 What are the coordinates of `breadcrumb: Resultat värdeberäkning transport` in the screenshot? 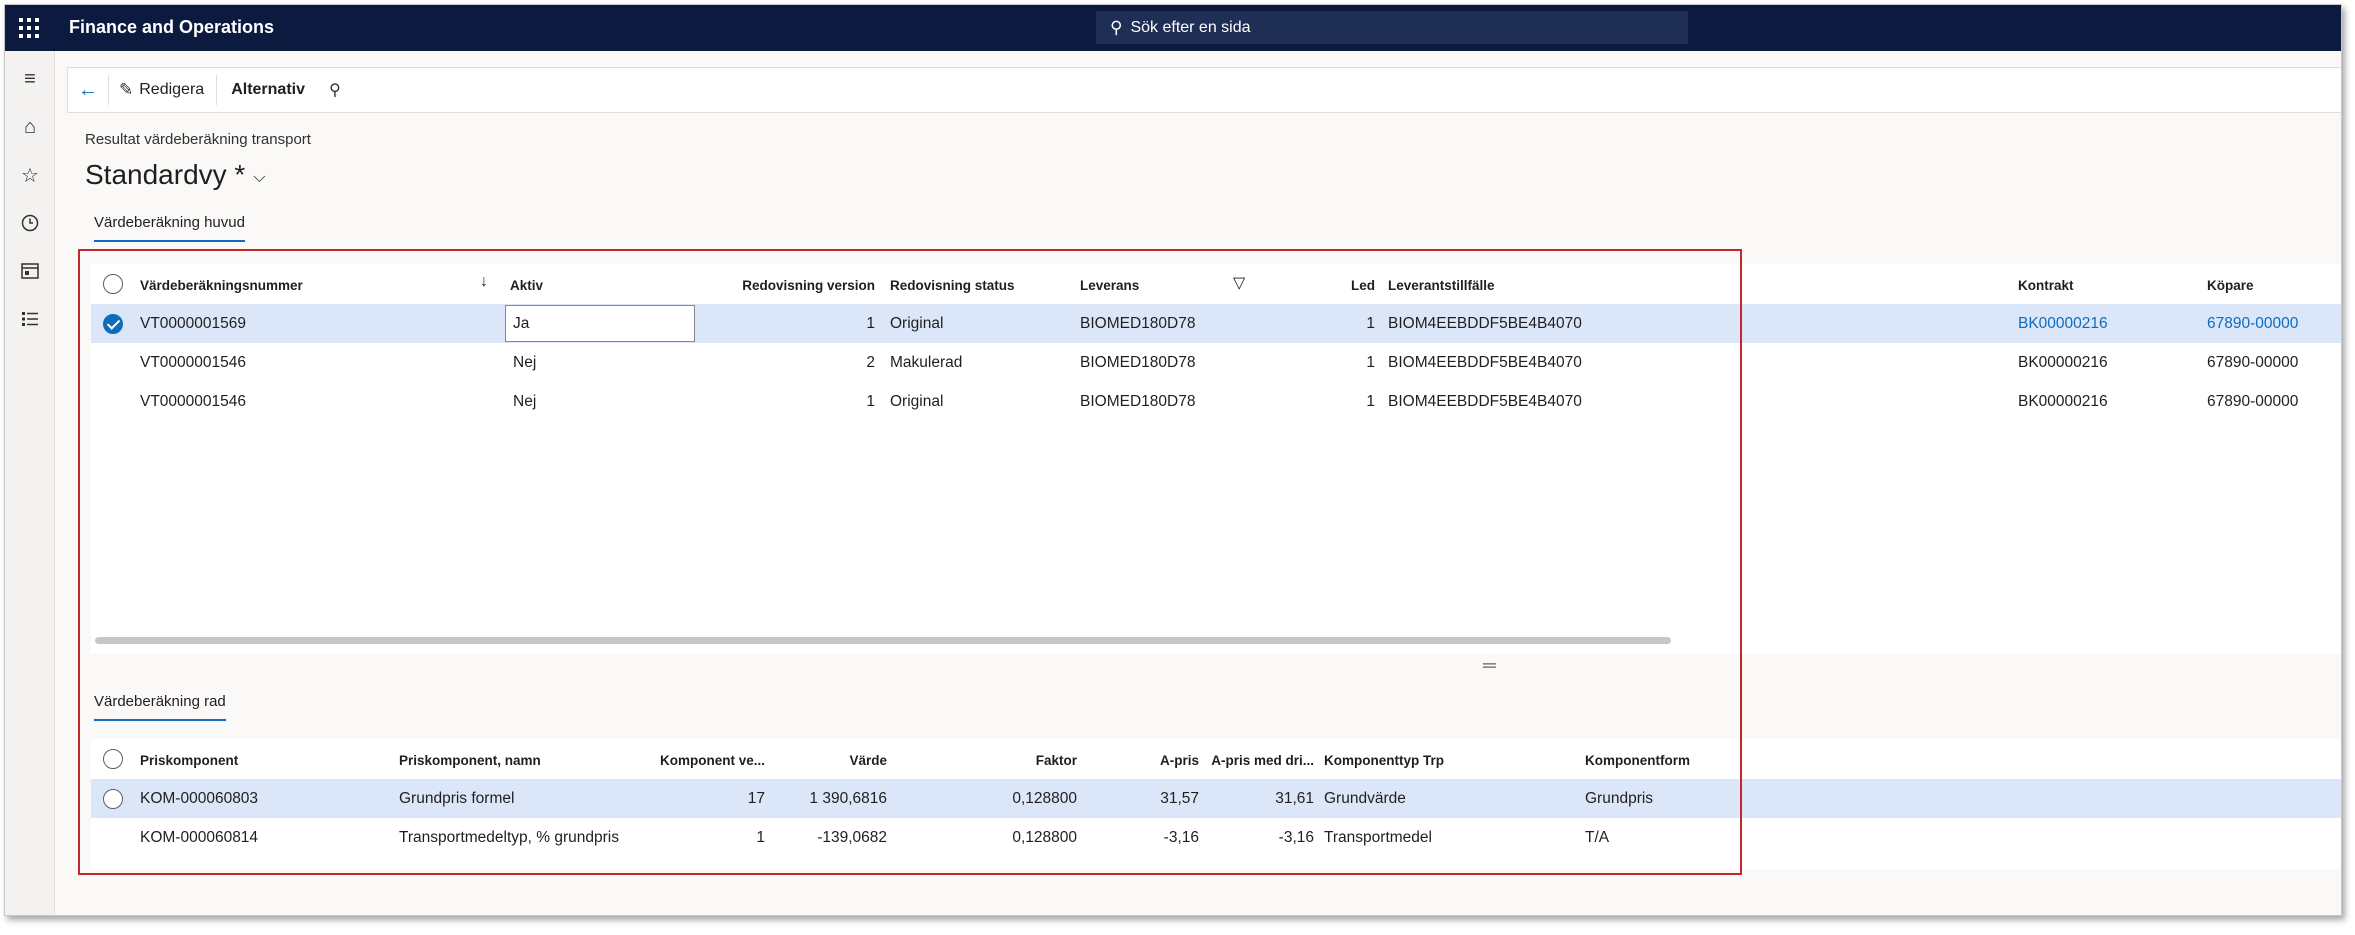 It's located at (198, 139).